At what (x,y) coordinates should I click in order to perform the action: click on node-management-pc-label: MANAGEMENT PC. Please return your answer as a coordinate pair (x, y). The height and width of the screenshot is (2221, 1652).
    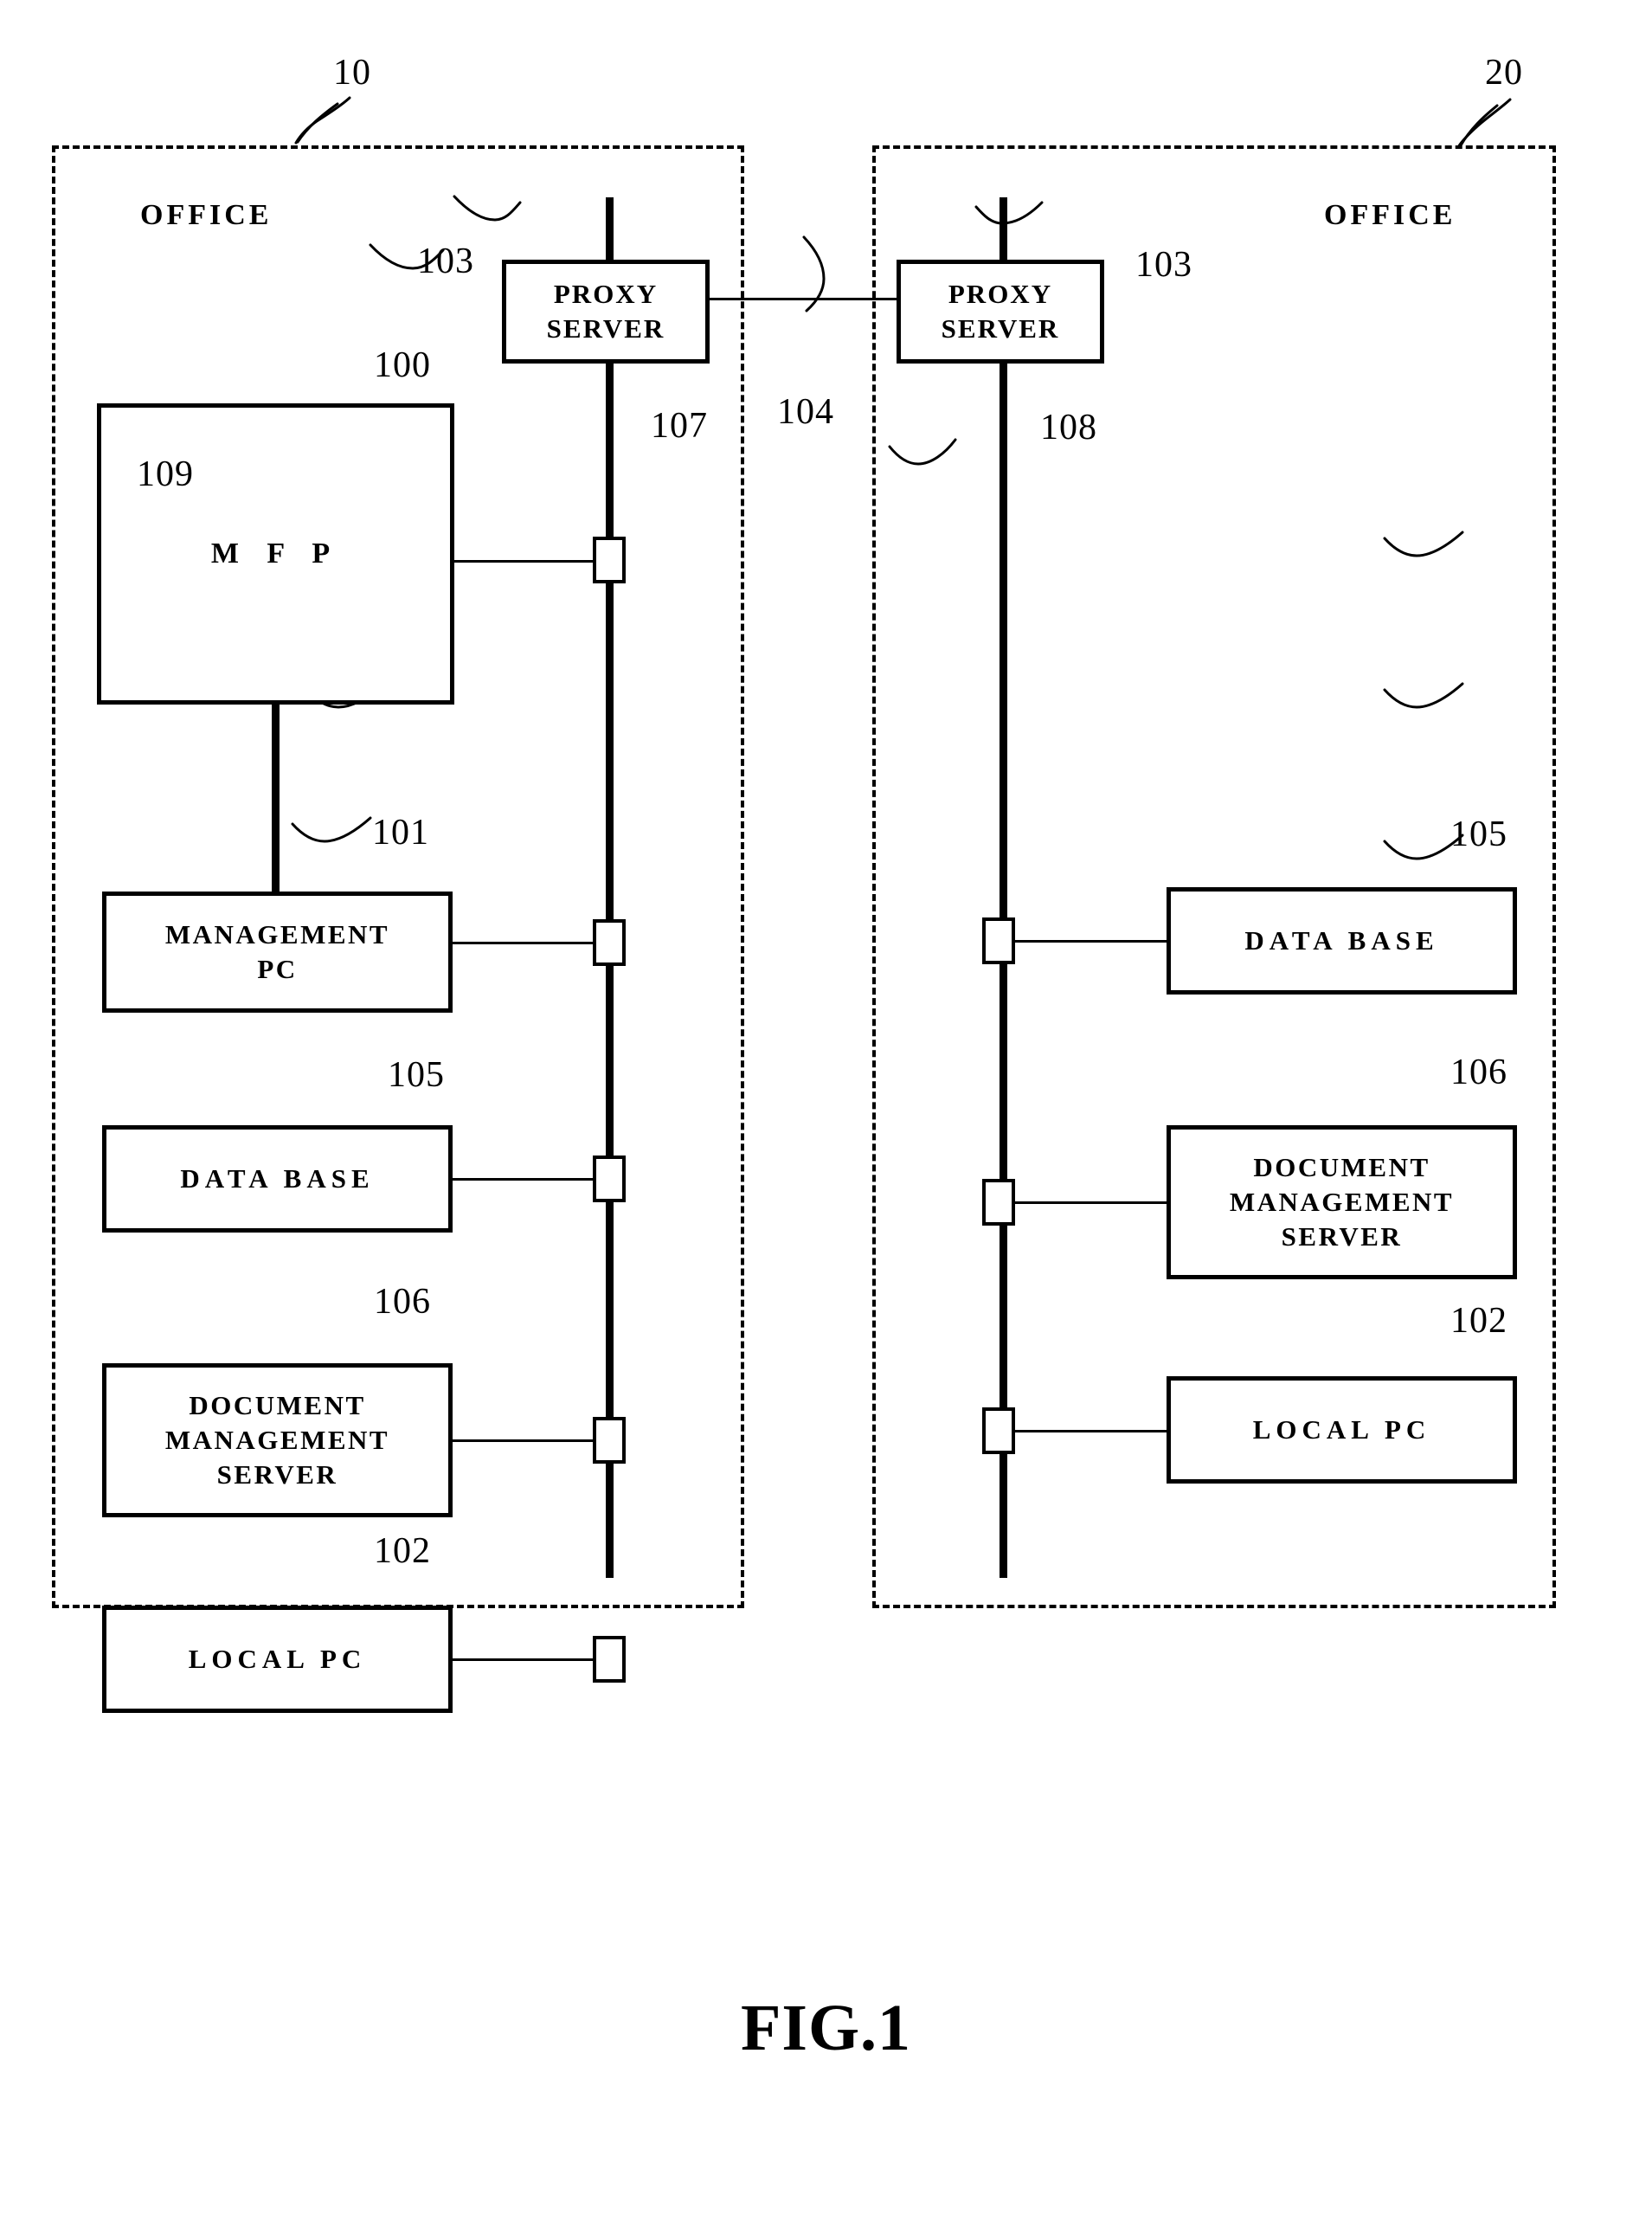
    Looking at the image, I should click on (277, 952).